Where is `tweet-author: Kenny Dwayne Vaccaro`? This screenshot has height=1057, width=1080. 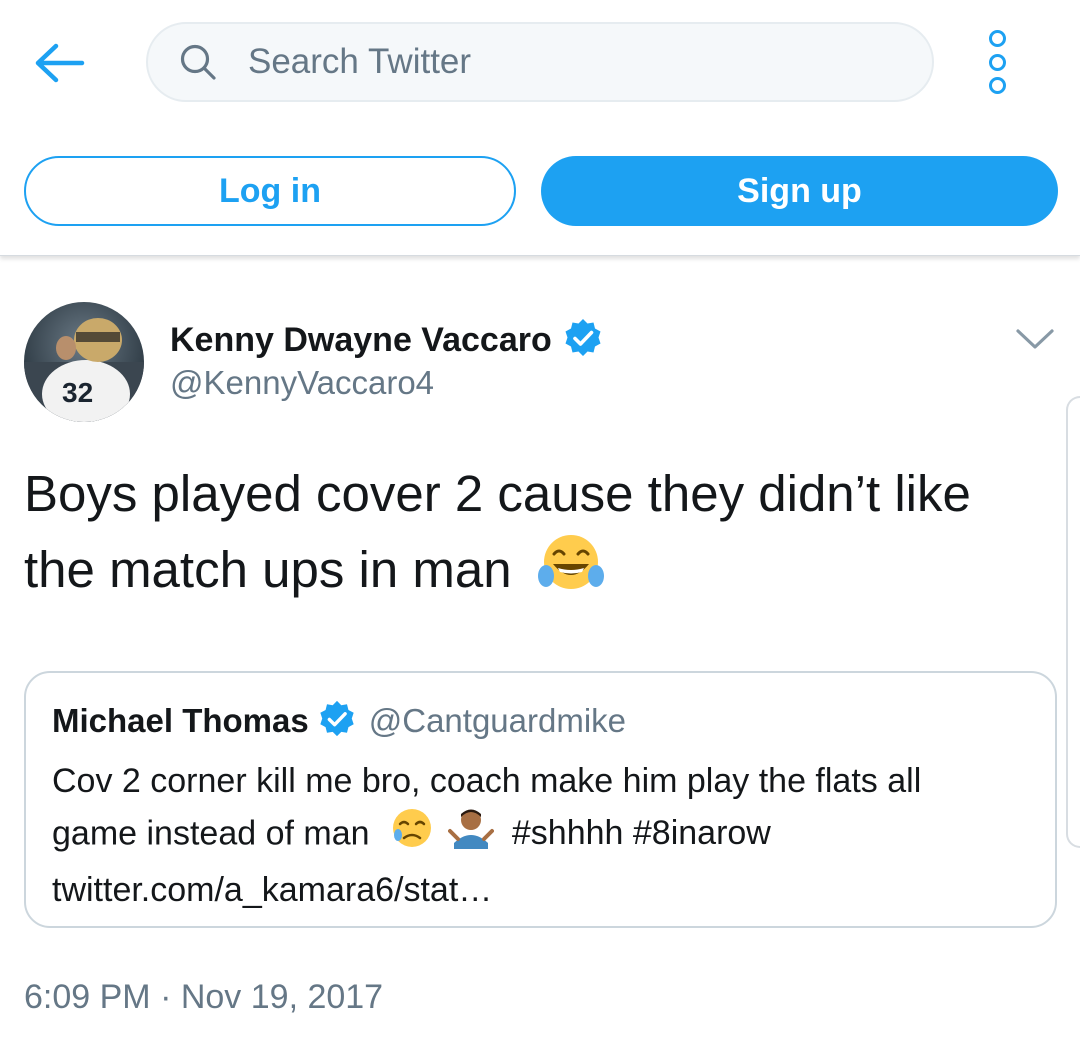 tweet-author: Kenny Dwayne Vaccaro is located at coordinates (387, 340).